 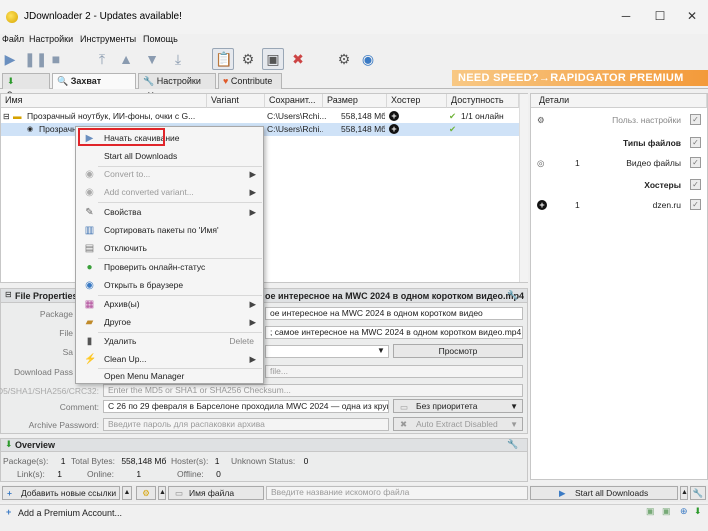 What do you see at coordinates (89, 322) in the screenshot?
I see `other-icon: ▰` at bounding box center [89, 322].